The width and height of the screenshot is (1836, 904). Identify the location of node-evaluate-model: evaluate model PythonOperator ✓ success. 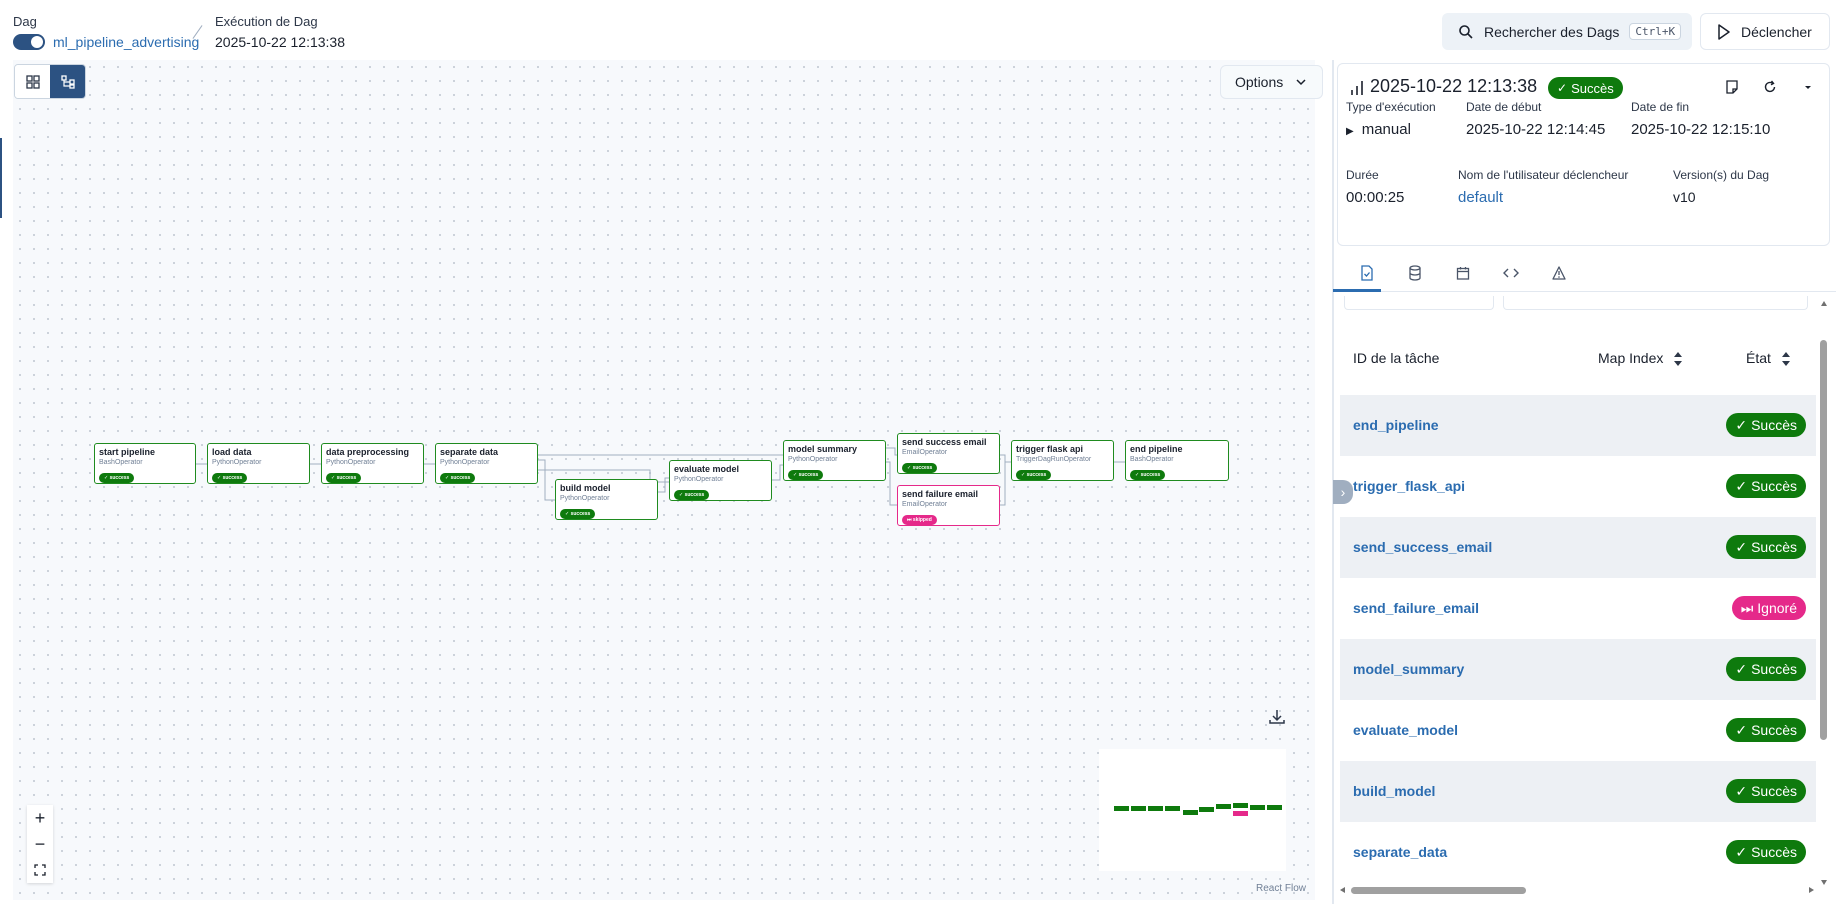
(720, 480).